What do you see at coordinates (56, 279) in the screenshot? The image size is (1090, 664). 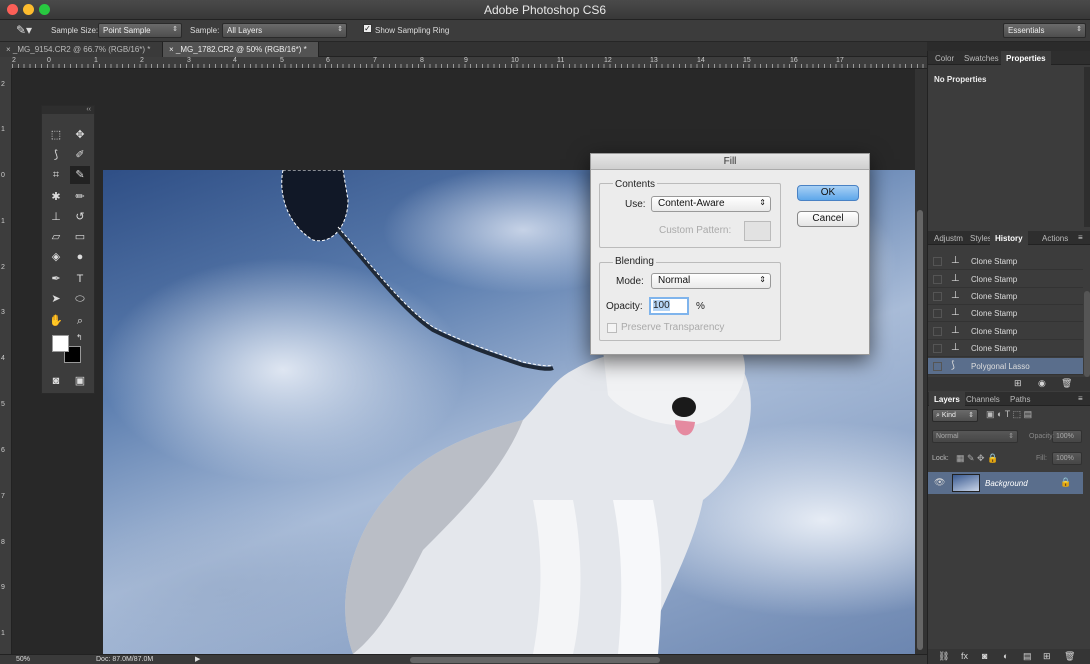 I see `pen-tool-icon: ✒` at bounding box center [56, 279].